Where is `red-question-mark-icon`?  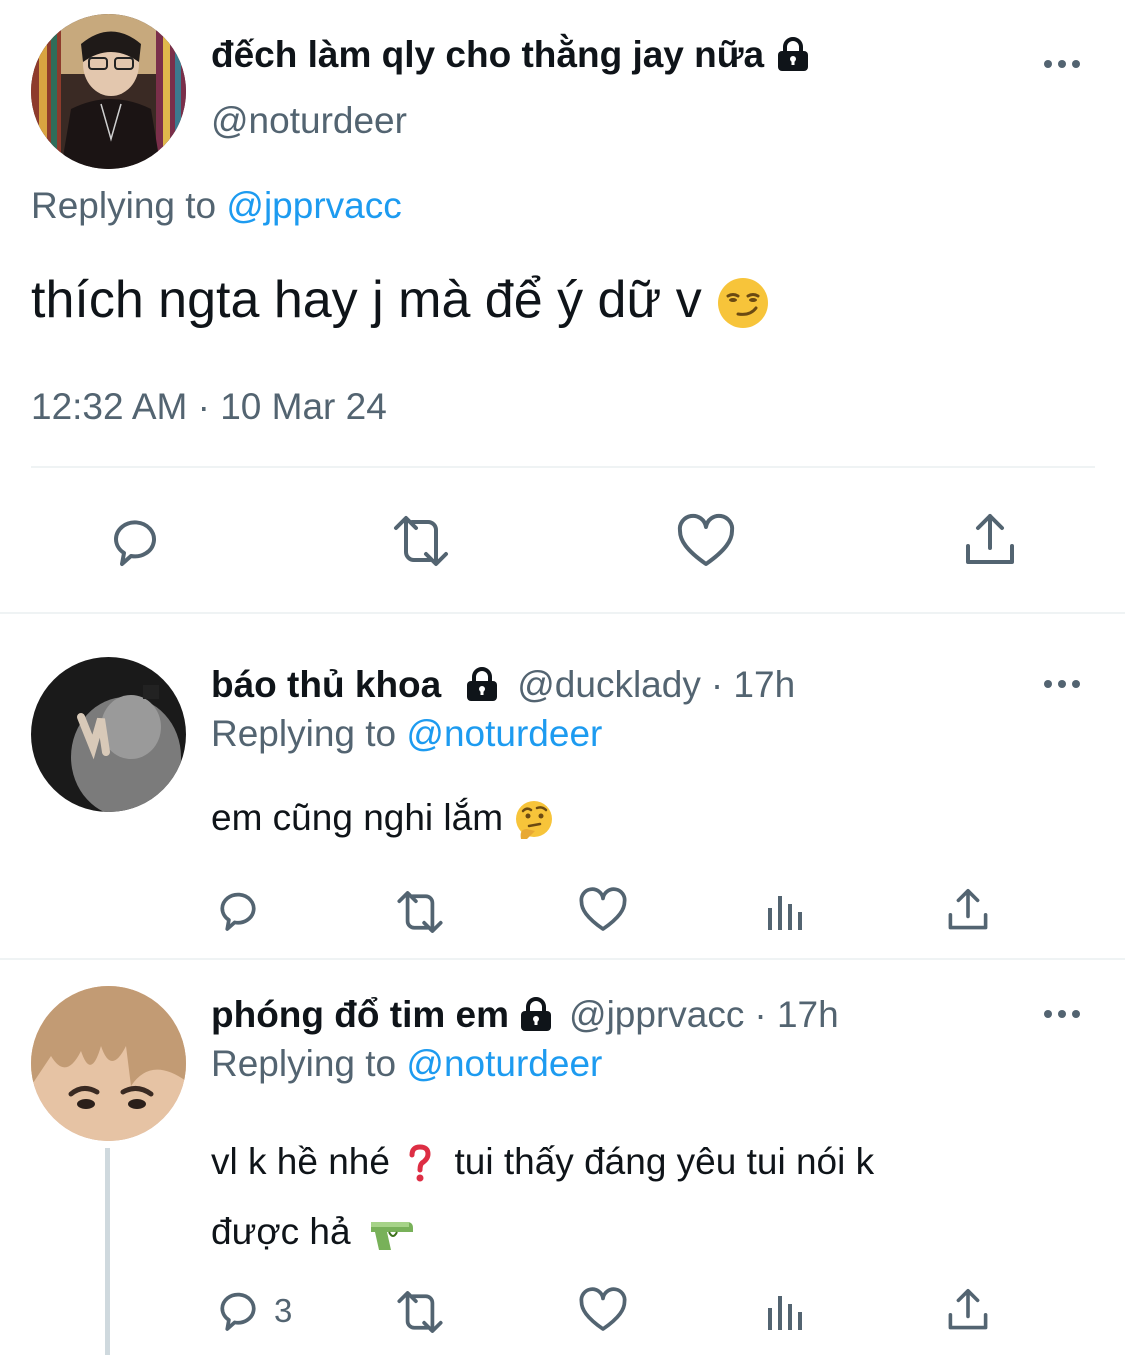
red-question-mark-icon is located at coordinates (420, 1164).